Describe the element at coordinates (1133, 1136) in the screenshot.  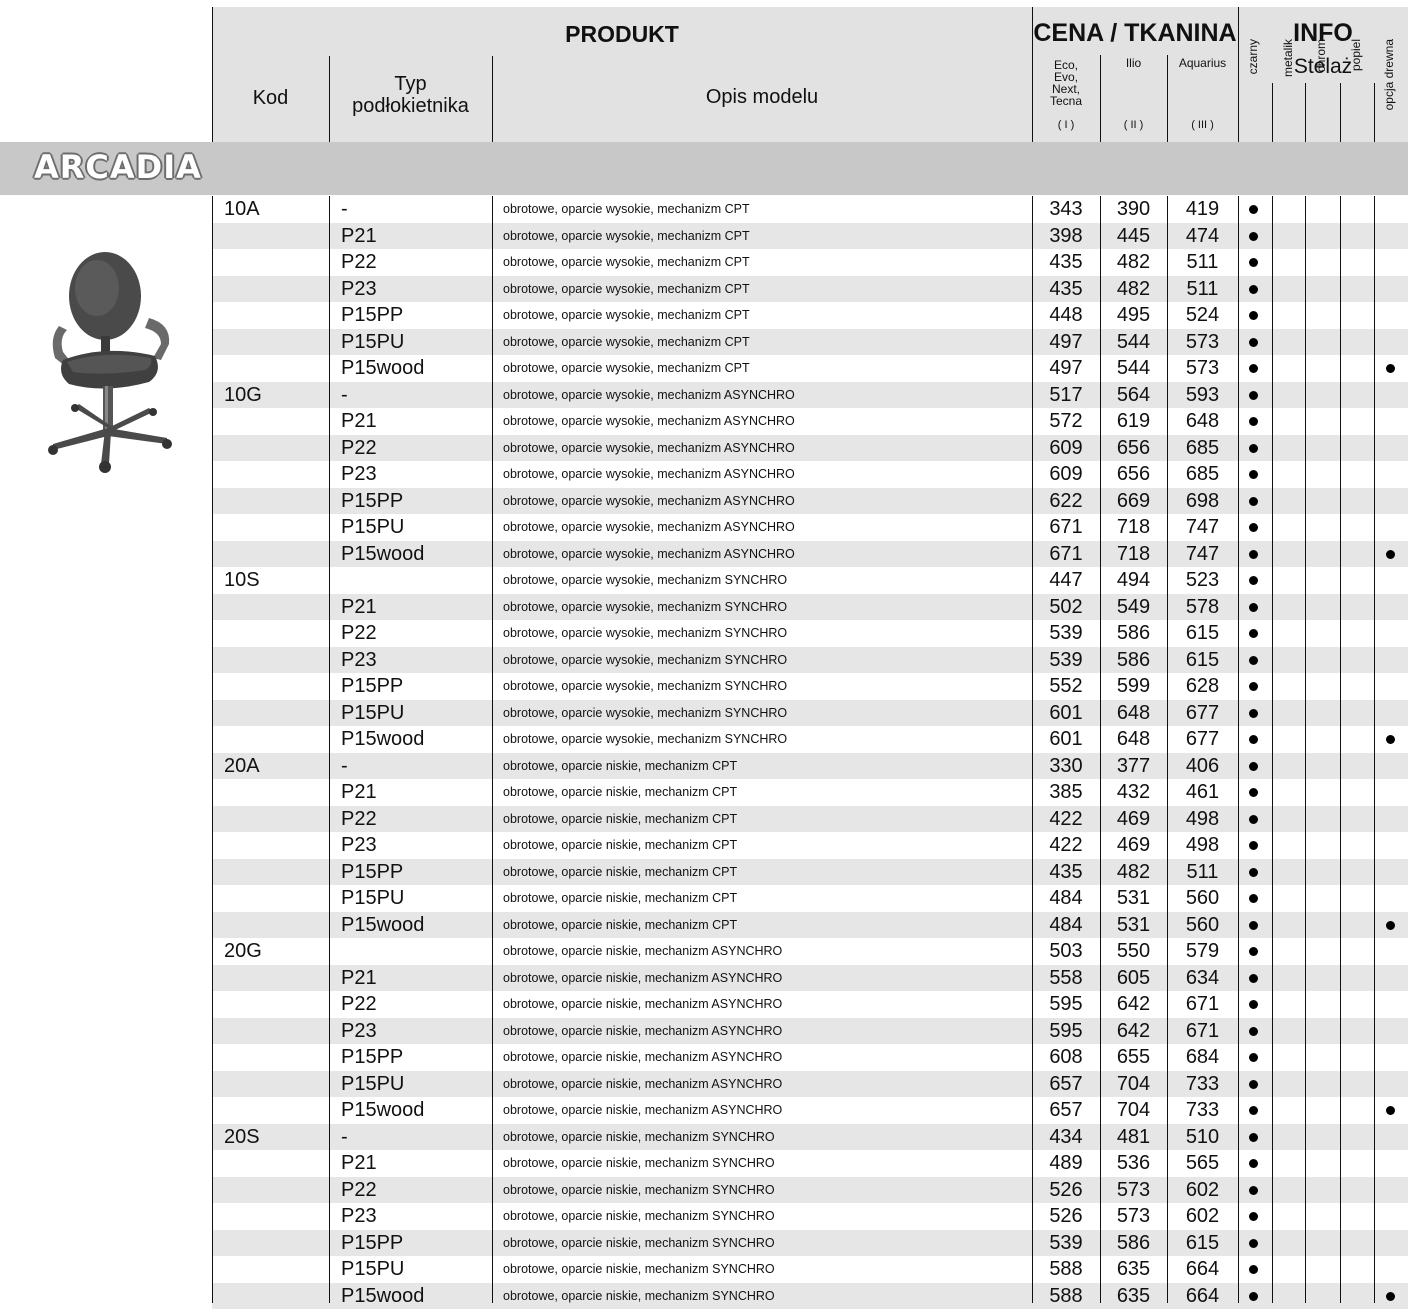
I see `row-price-group-2: 481` at that location.